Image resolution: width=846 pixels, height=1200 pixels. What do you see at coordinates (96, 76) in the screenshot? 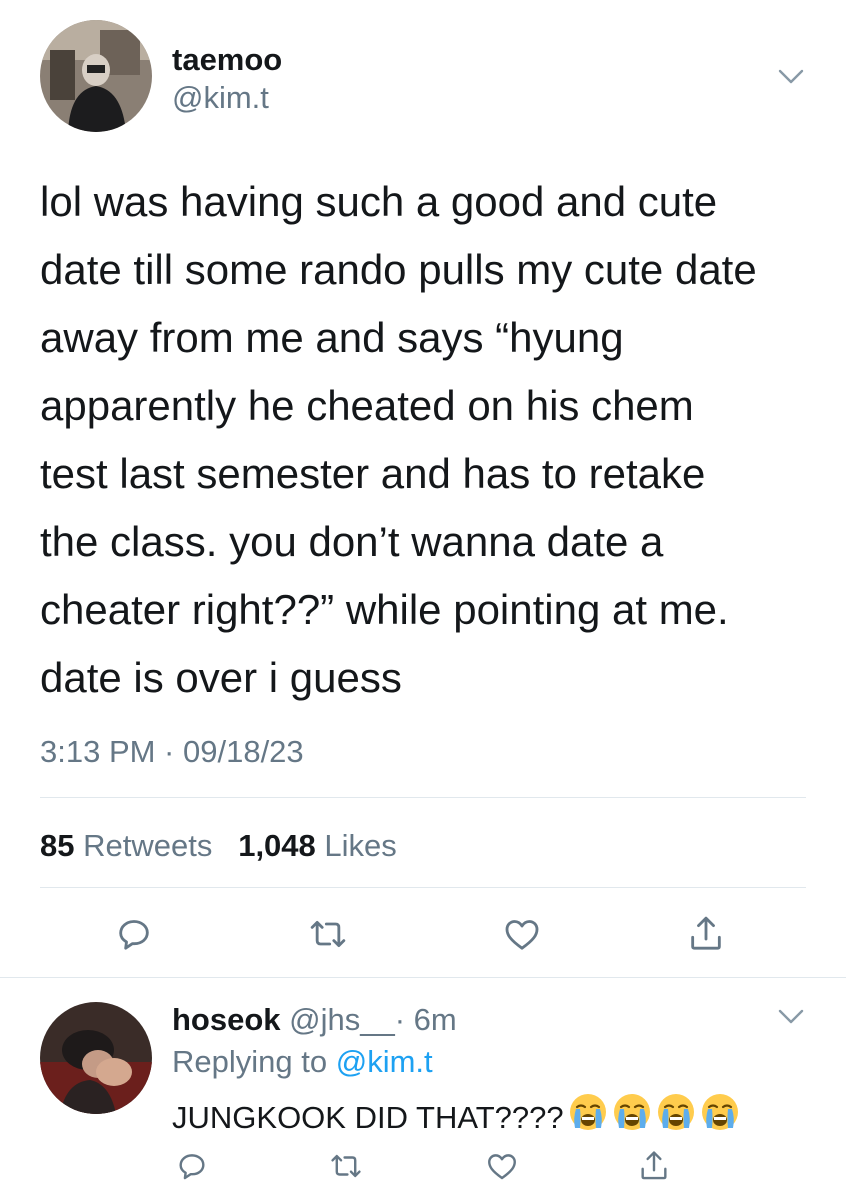
I see `avatar-taemoo` at bounding box center [96, 76].